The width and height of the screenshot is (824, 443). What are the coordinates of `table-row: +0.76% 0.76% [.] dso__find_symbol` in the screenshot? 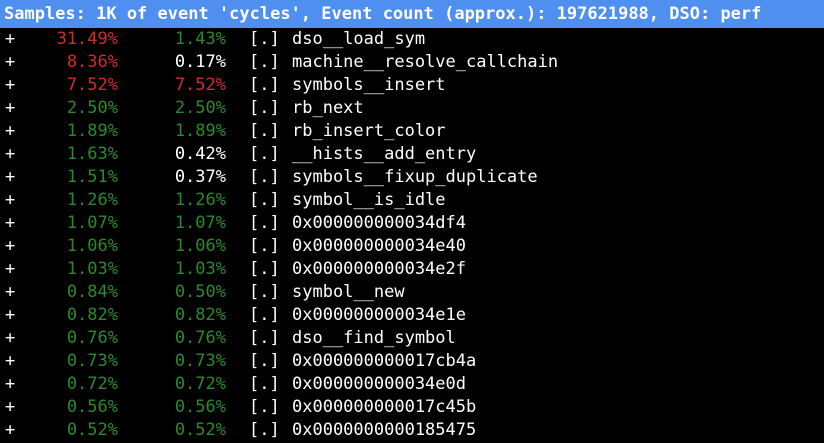 It's located at (412, 338).